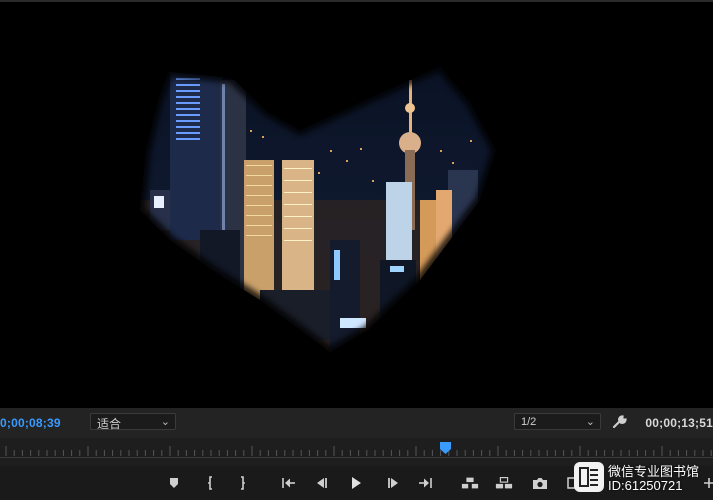  Describe the element at coordinates (356, 423) in the screenshot. I see `monitor-controls-bar: 0;00;08;39 适合 ⌄ 1/2 ⌄ 00;00;13;51` at that location.